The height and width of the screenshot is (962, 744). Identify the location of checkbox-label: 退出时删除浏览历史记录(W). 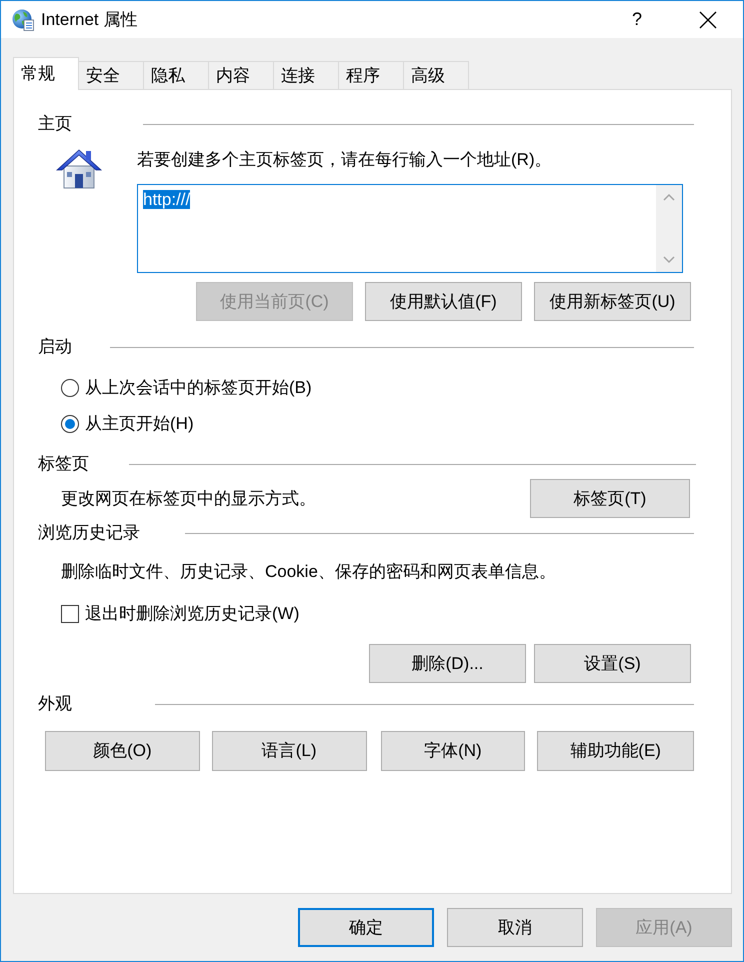
(192, 614).